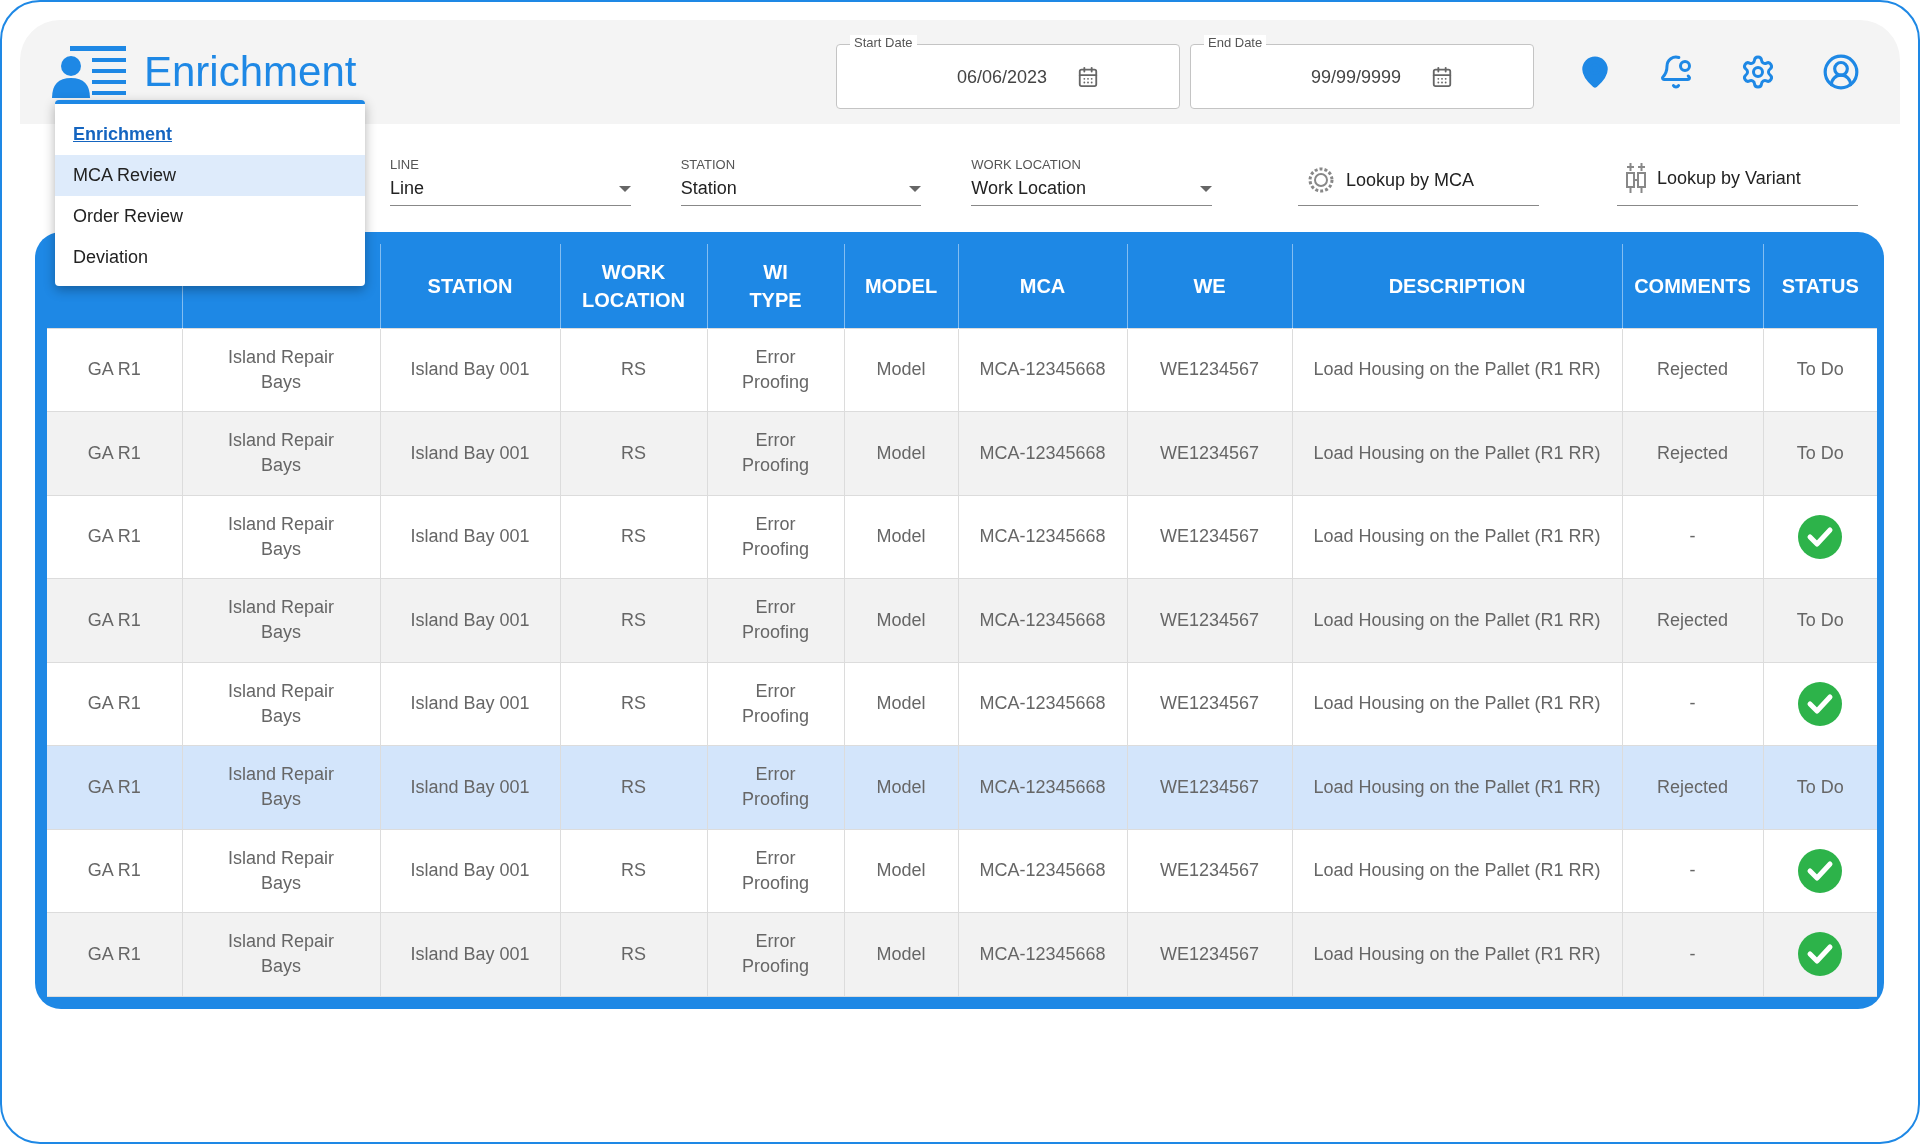 Image resolution: width=1920 pixels, height=1144 pixels. What do you see at coordinates (1356, 77) in the screenshot?
I see `date-value: 99/99/9999` at bounding box center [1356, 77].